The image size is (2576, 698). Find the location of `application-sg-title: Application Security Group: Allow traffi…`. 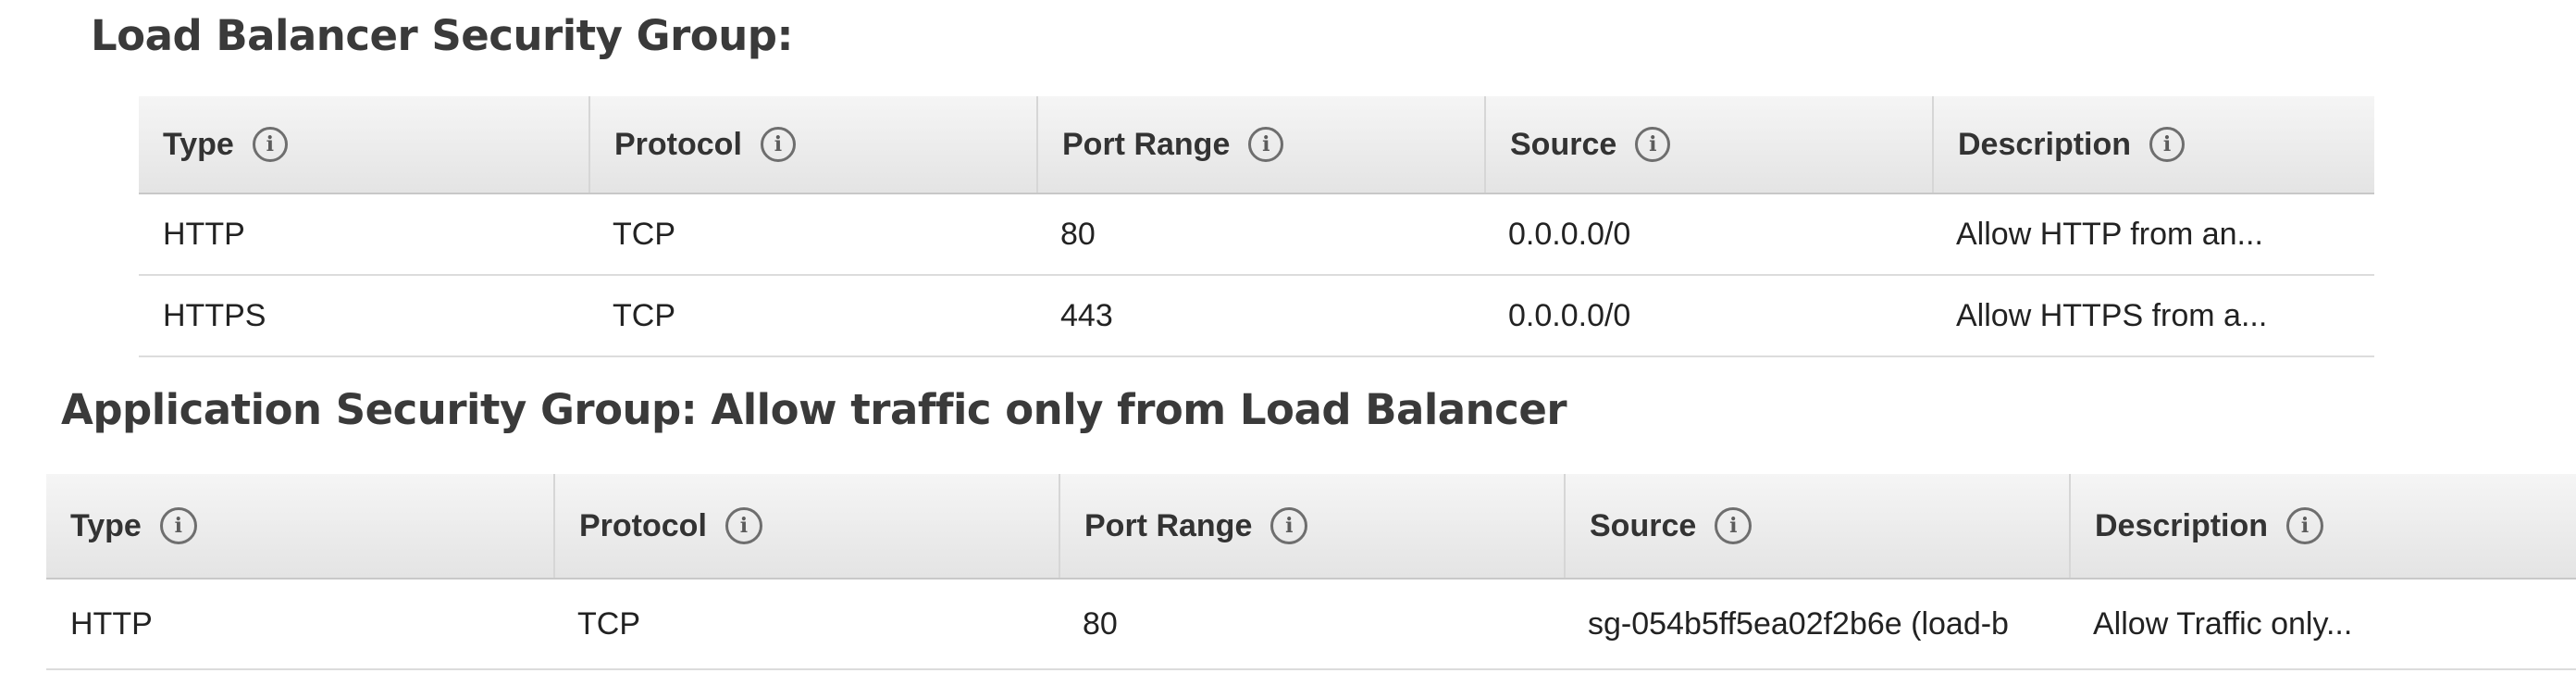

application-sg-title: Application Security Group: Allow traffi… is located at coordinates (814, 410).